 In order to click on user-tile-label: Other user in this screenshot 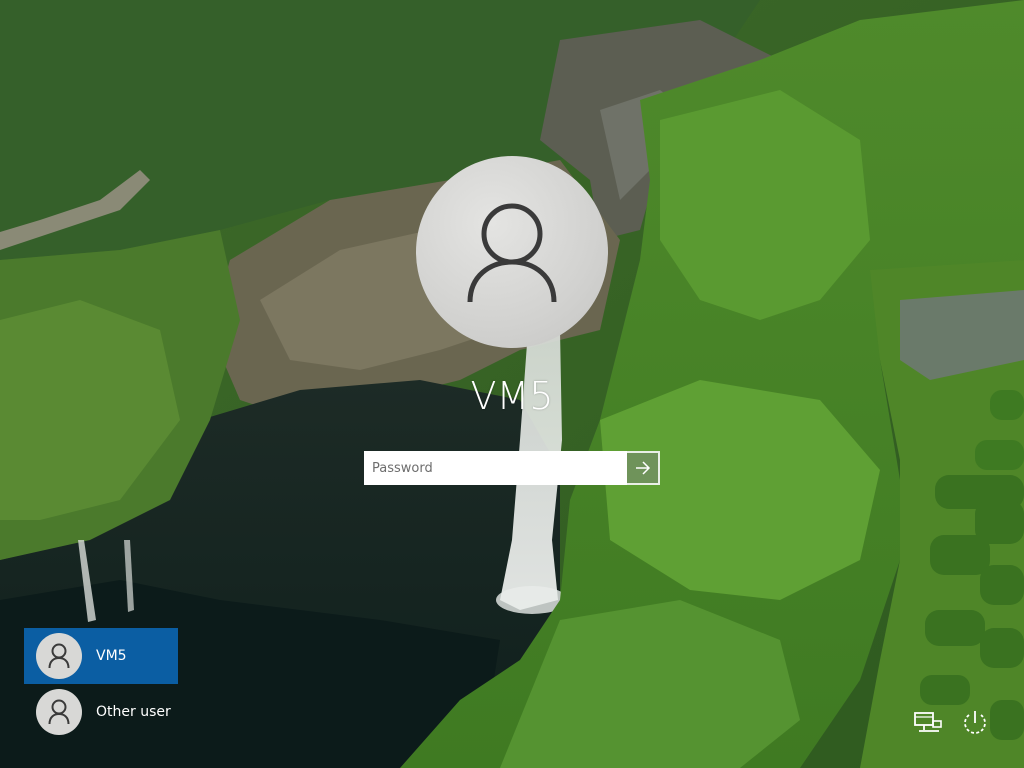, I will do `click(133, 712)`.